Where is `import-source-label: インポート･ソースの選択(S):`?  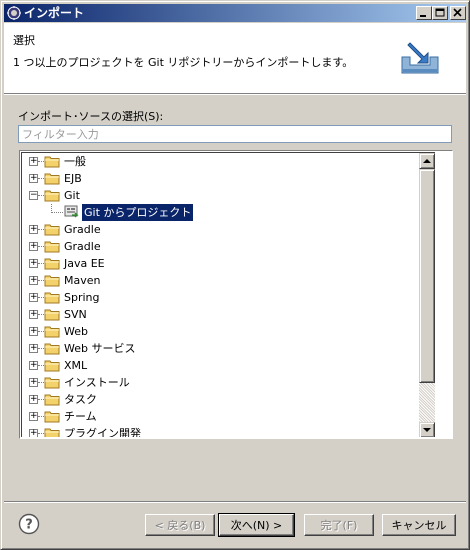
import-source-label: インポート･ソースの選択(S): is located at coordinates (91, 116).